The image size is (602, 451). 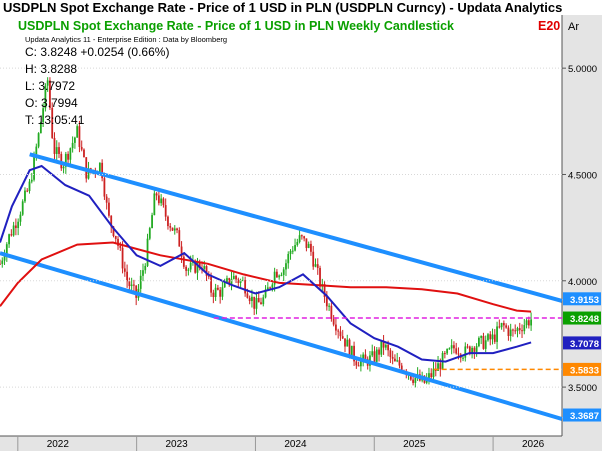 What do you see at coordinates (584, 344) in the screenshot?
I see `price-label-text: 3.7078` at bounding box center [584, 344].